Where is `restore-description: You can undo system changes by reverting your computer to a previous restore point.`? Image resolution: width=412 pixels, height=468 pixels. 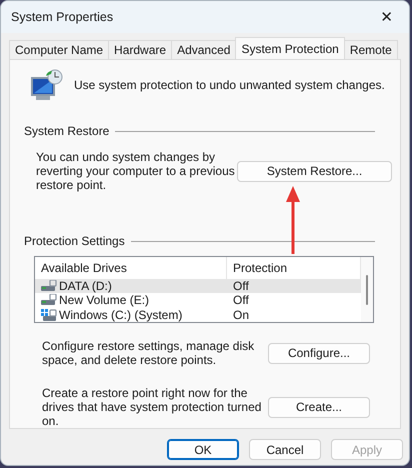
restore-description: You can undo system changes by reverting your computer to a previous restore point. is located at coordinates (136, 171).